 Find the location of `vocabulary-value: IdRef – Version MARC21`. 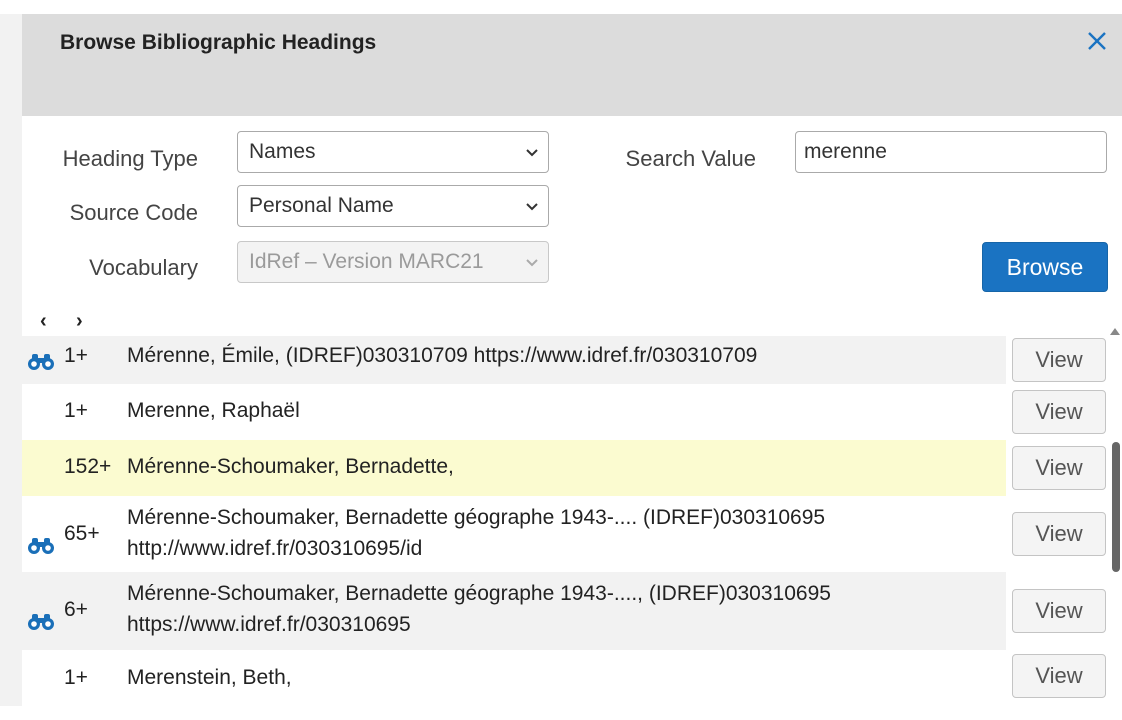

vocabulary-value: IdRef – Version MARC21 is located at coordinates (366, 261).